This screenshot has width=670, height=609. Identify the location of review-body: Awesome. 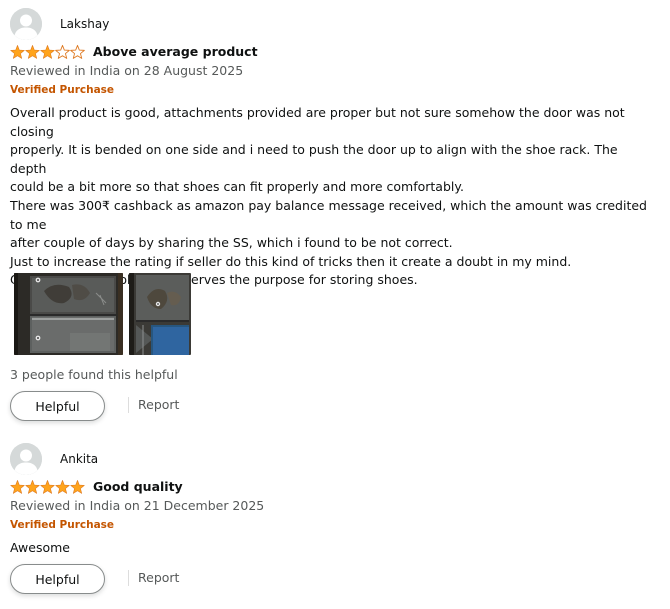
(332, 548).